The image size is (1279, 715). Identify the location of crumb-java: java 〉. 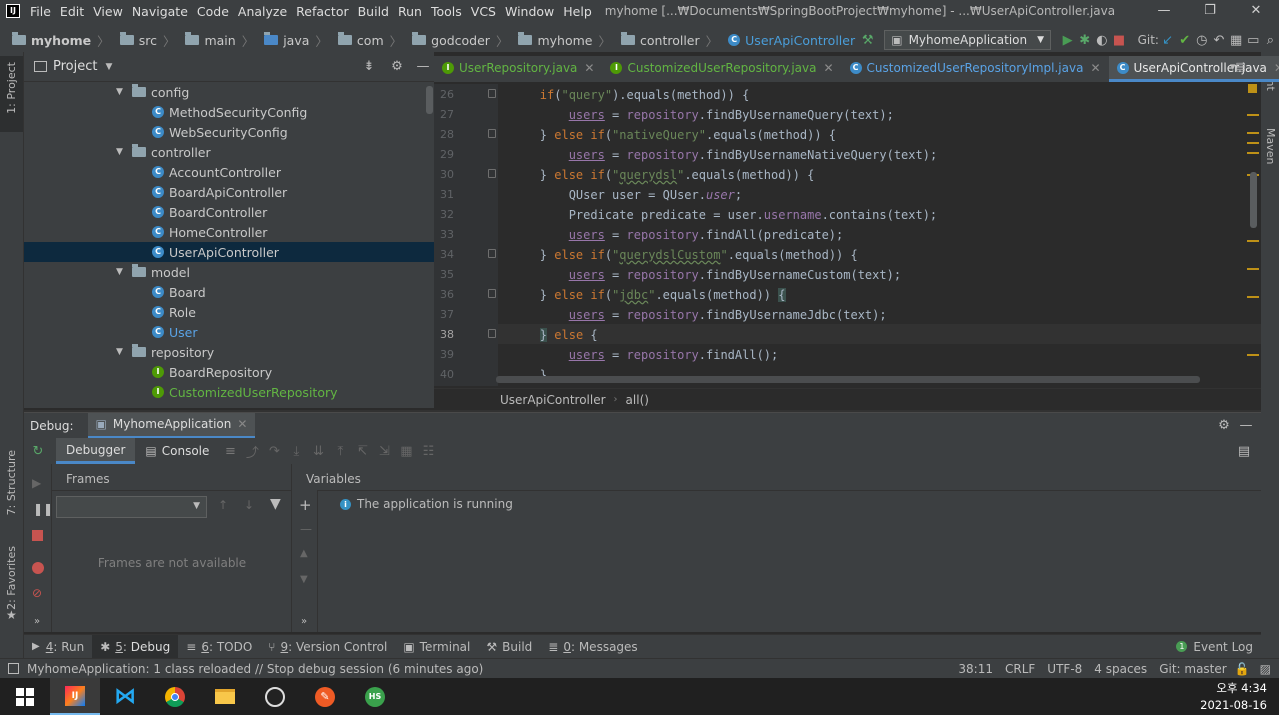
(299, 40).